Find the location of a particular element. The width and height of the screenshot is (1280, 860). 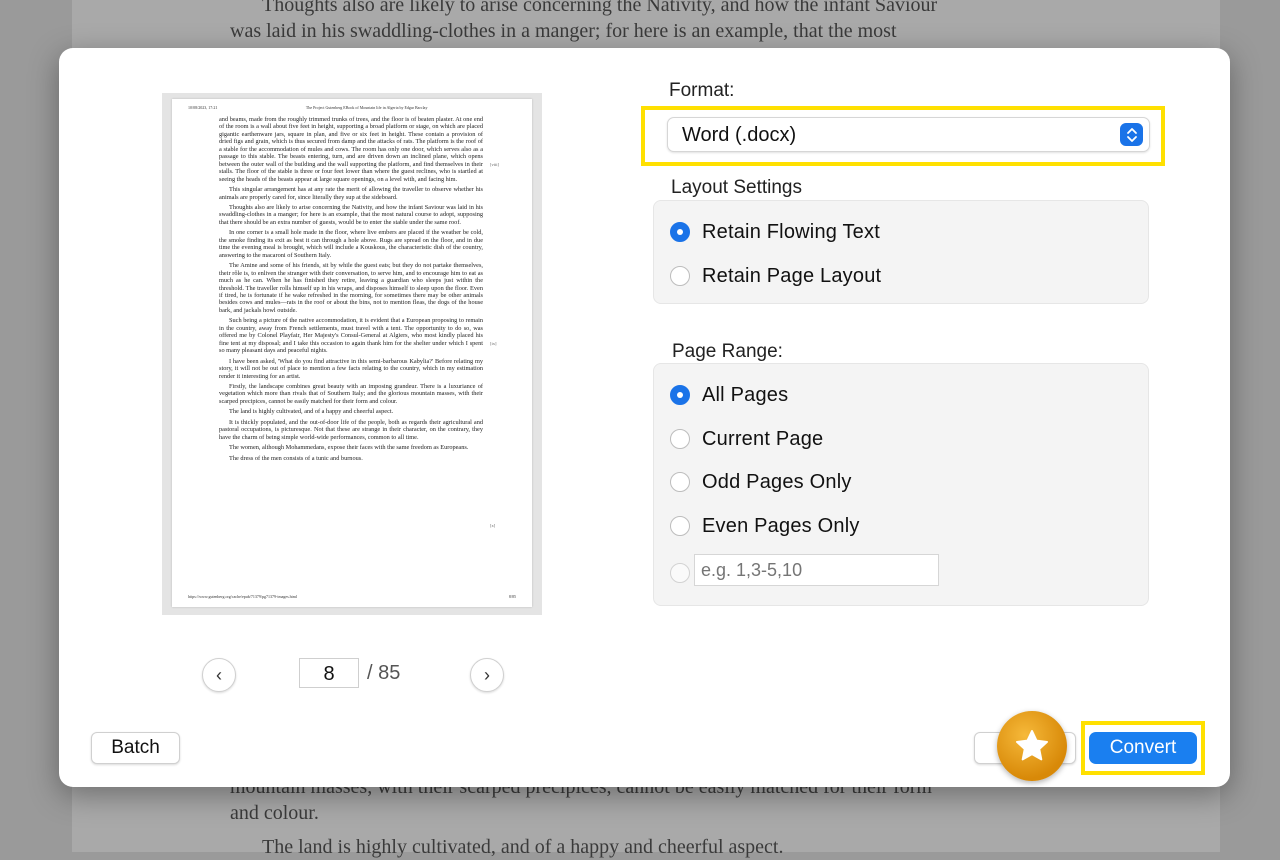

radio-current-page: Current Page is located at coordinates (746, 439).